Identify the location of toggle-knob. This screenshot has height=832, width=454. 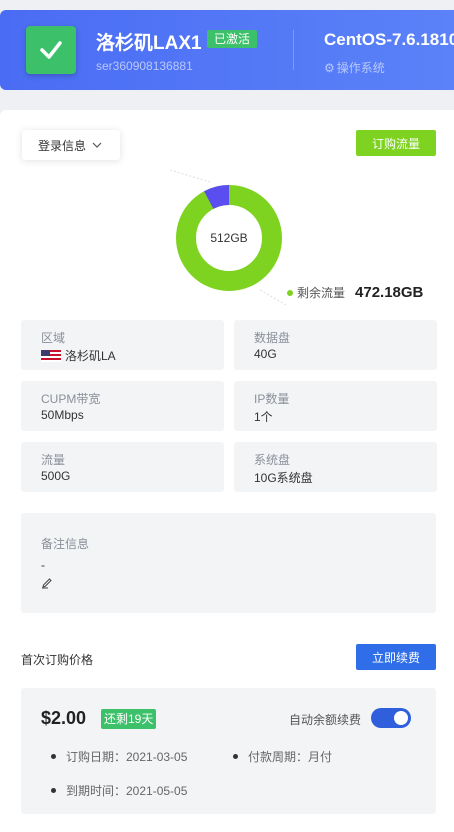
(401, 718).